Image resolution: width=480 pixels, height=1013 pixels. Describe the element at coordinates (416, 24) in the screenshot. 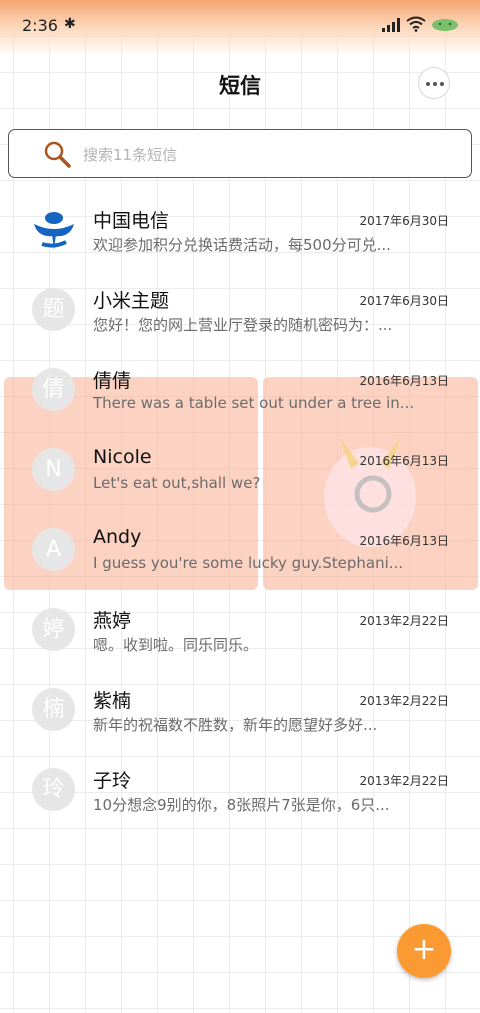

I see `wifi-icon` at that location.